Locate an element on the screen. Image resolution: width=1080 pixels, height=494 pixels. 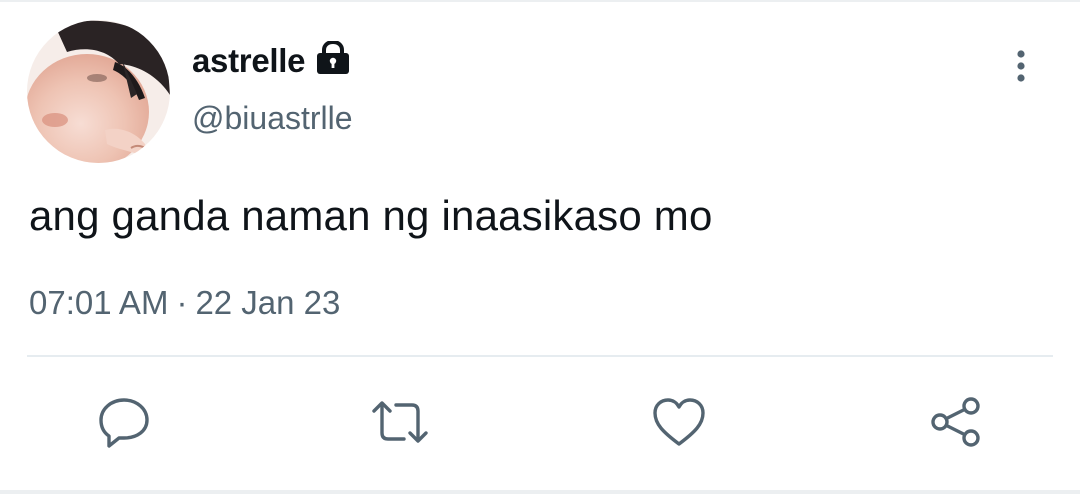
avatar is located at coordinates (98, 91).